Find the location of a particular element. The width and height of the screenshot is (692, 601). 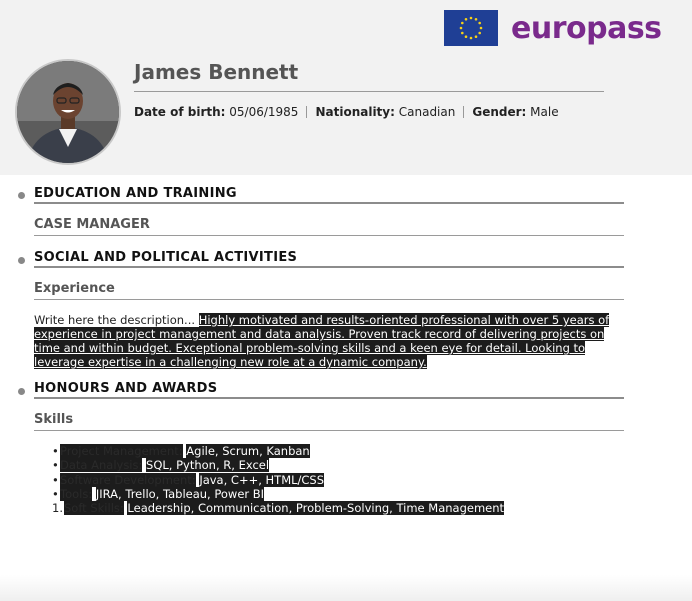

page-bottom-fade is located at coordinates (346, 588).